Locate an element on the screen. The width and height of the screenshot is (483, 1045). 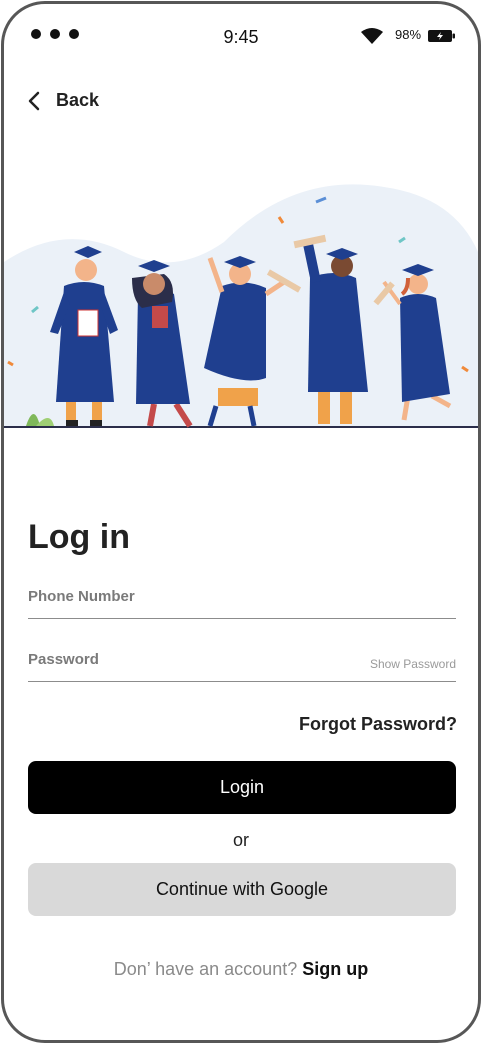
phone-number-input is located at coordinates (242, 600).